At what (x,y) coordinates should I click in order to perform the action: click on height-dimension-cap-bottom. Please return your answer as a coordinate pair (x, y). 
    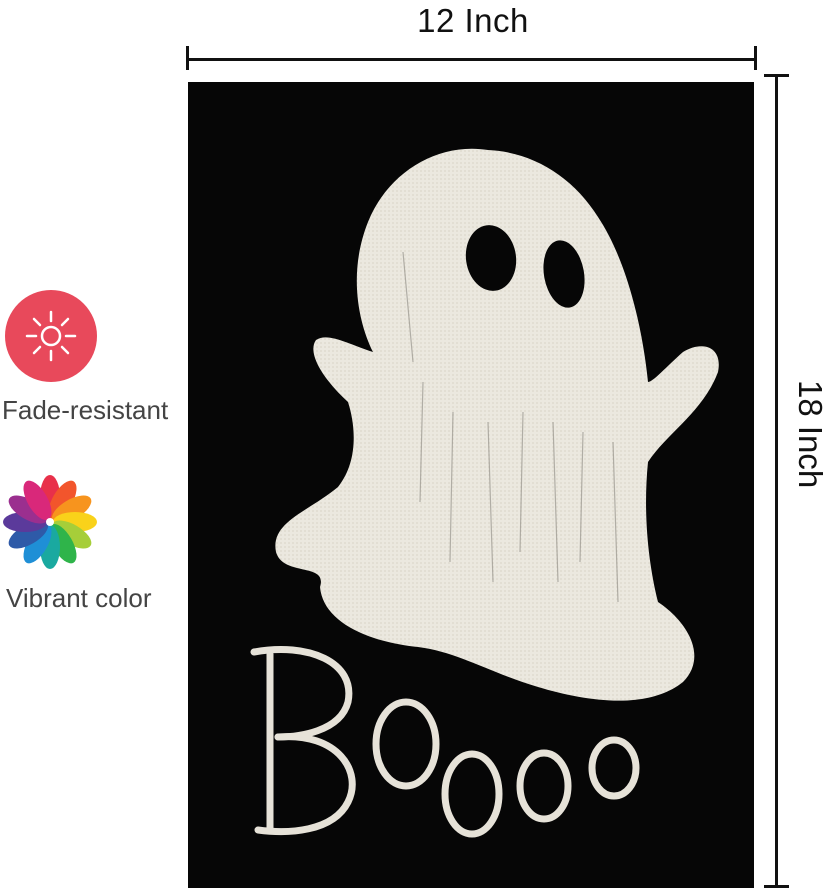
    Looking at the image, I should click on (776, 886).